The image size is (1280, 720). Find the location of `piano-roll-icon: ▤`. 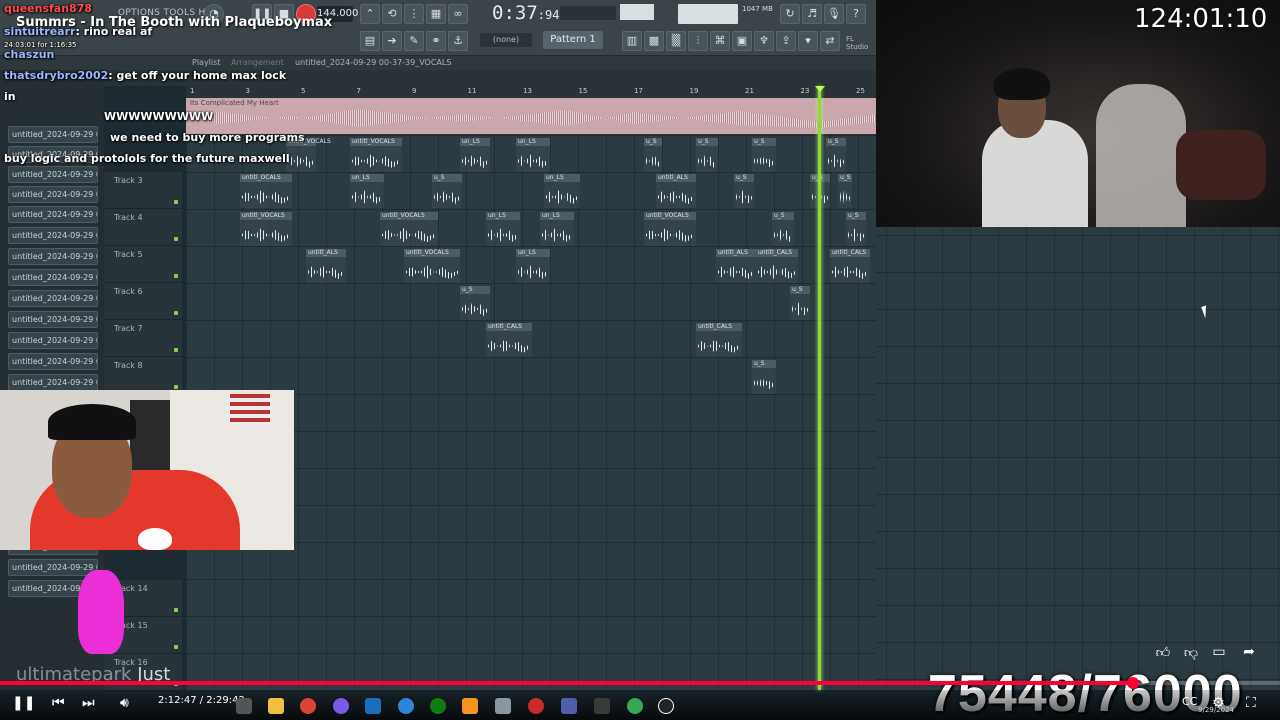

piano-roll-icon: ▤ is located at coordinates (370, 41).